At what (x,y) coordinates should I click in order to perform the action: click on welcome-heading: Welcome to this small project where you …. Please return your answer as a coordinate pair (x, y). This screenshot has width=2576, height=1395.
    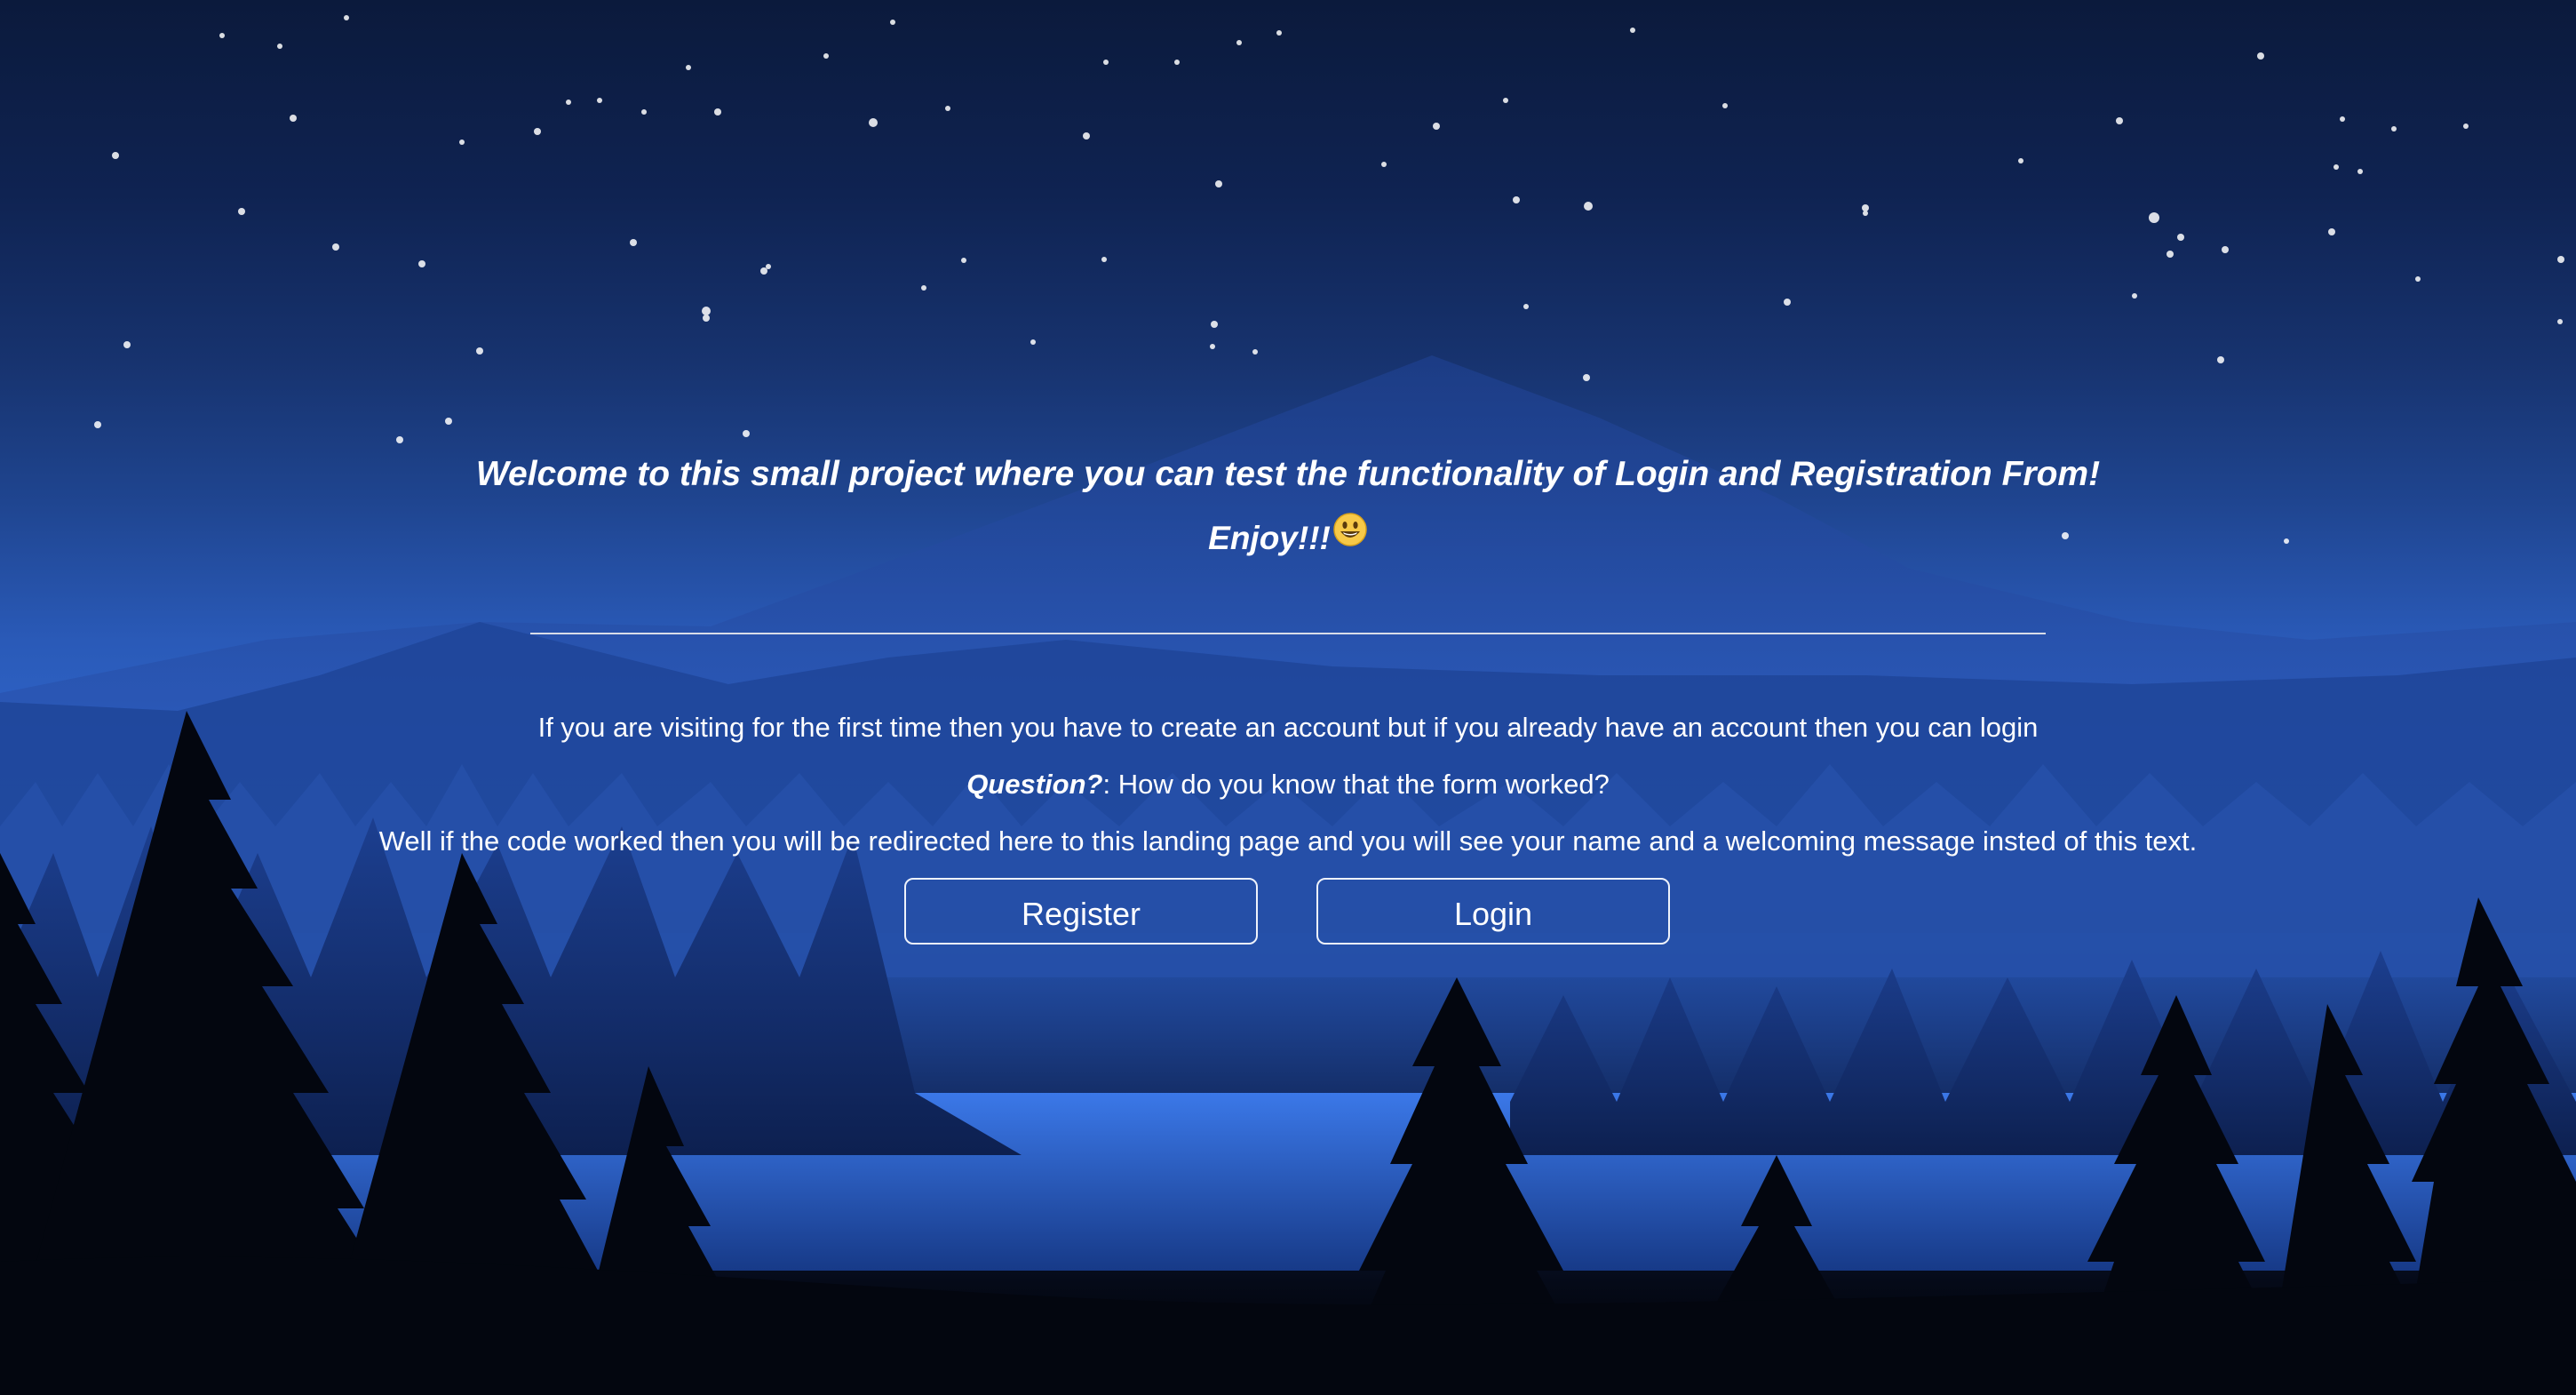
    Looking at the image, I should click on (1288, 474).